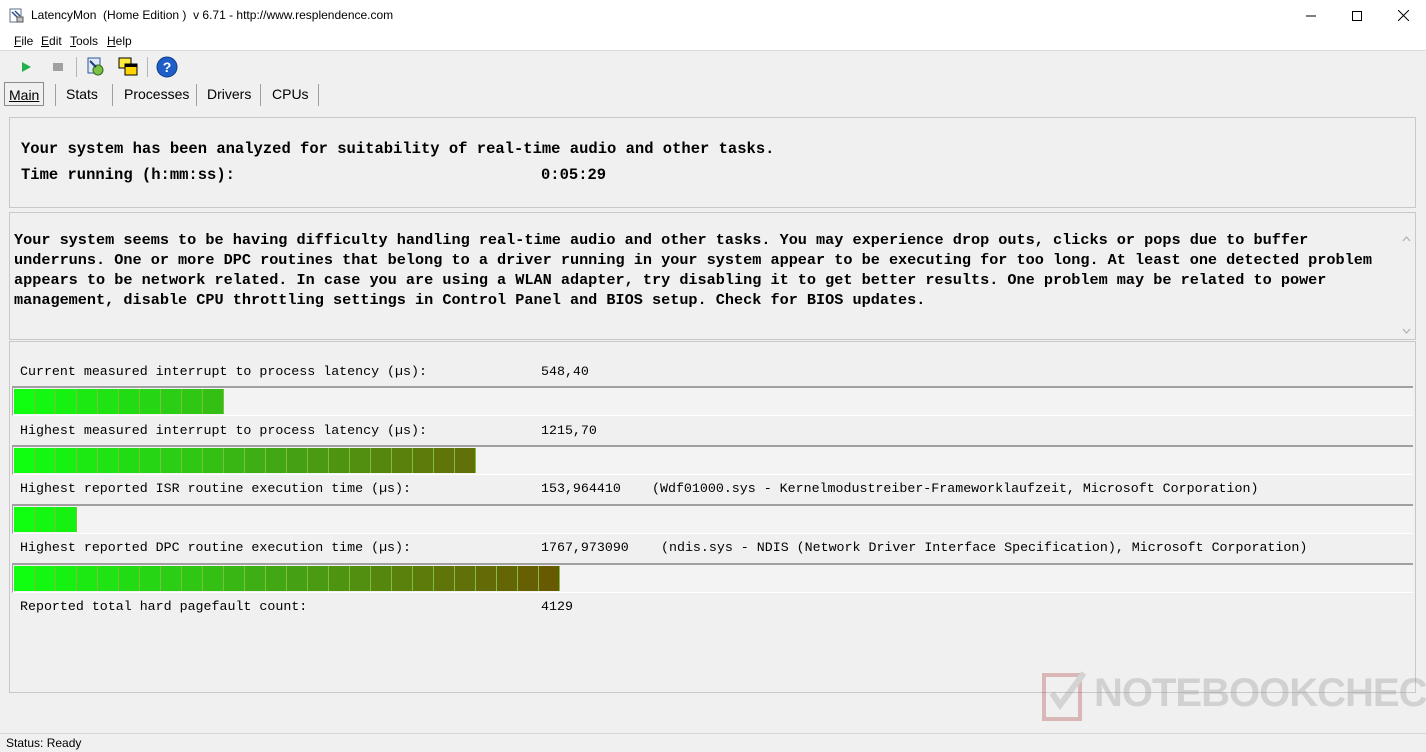  Describe the element at coordinates (712, 401) in the screenshot. I see `current-latency-bar` at that location.